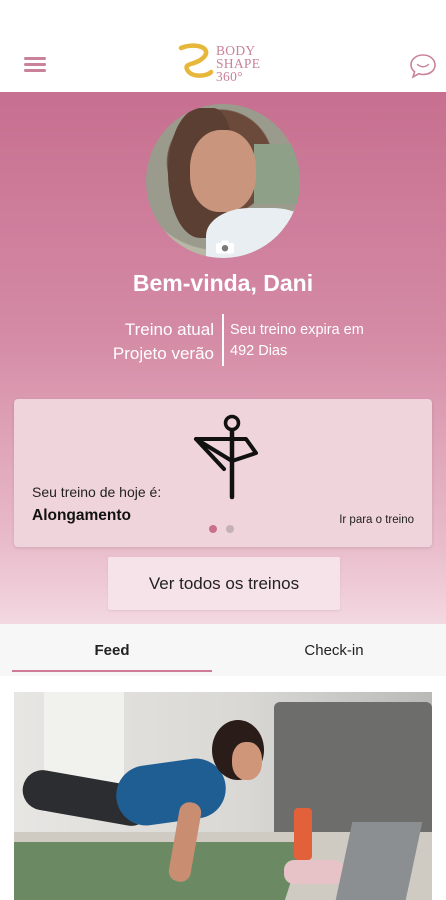  I want to click on today-workout-name: Alongamento, so click(82, 515).